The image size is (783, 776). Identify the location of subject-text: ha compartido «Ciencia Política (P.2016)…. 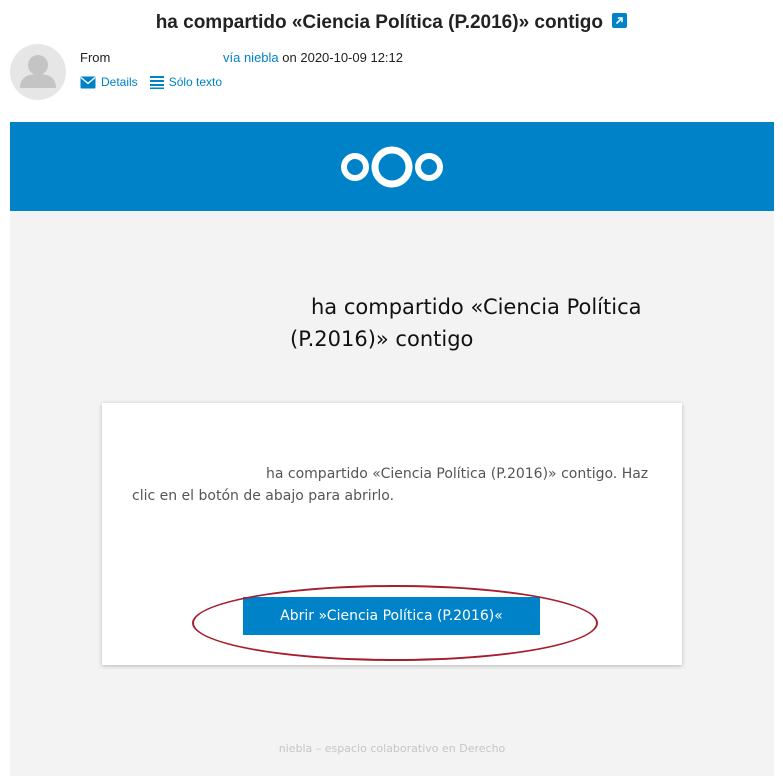
(379, 22).